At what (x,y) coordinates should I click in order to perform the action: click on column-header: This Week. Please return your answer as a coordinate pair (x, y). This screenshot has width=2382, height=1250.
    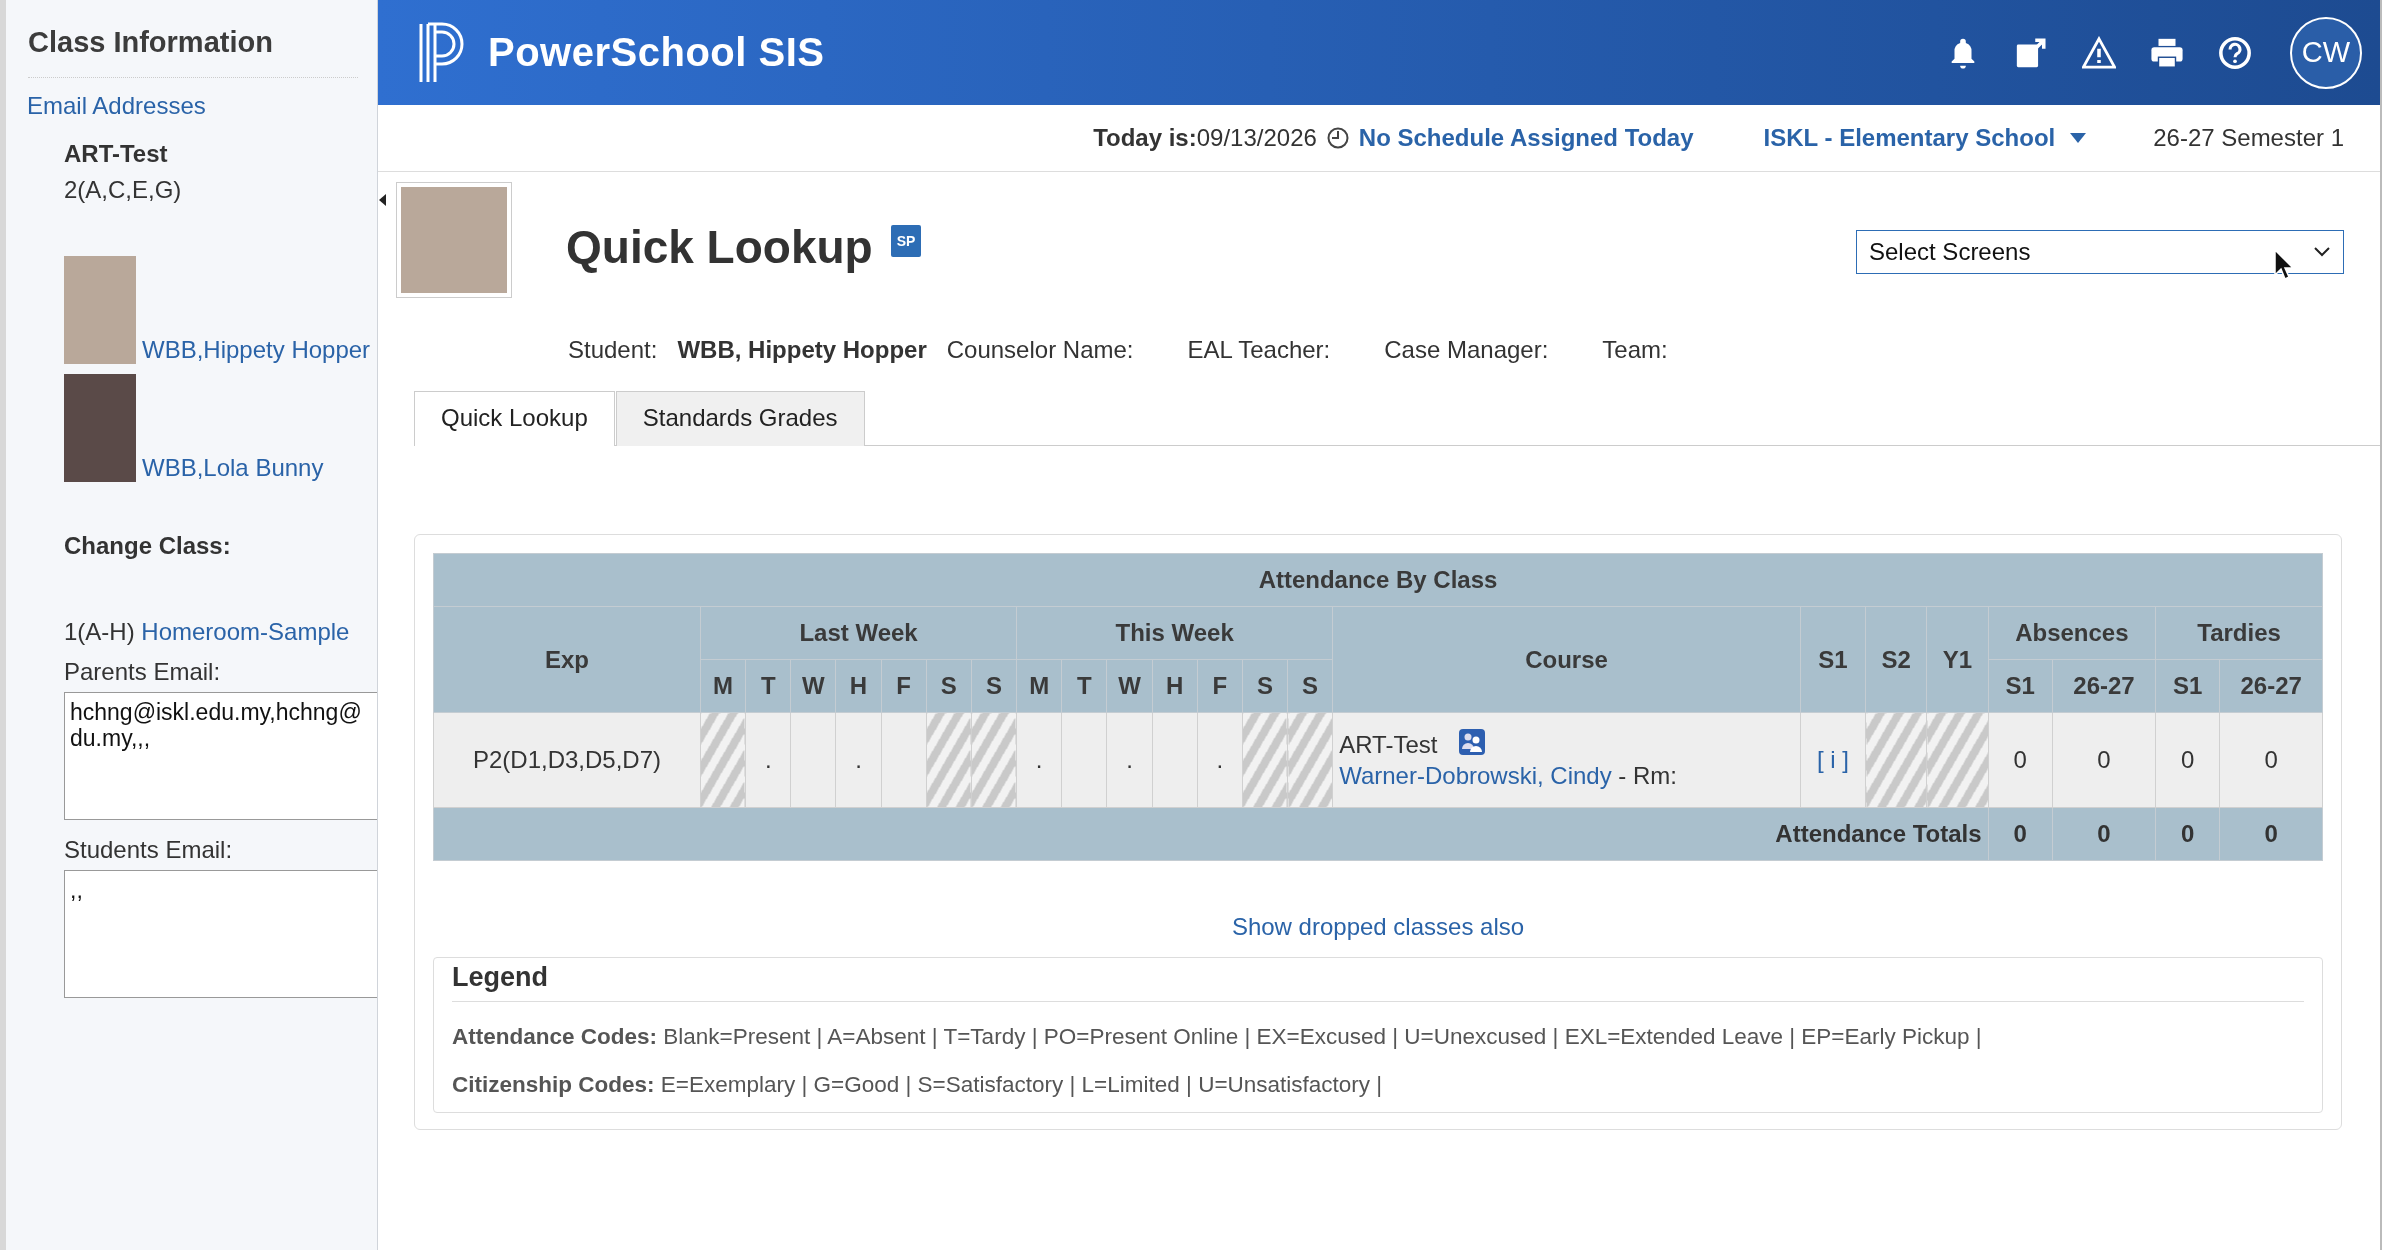
    Looking at the image, I should click on (1174, 633).